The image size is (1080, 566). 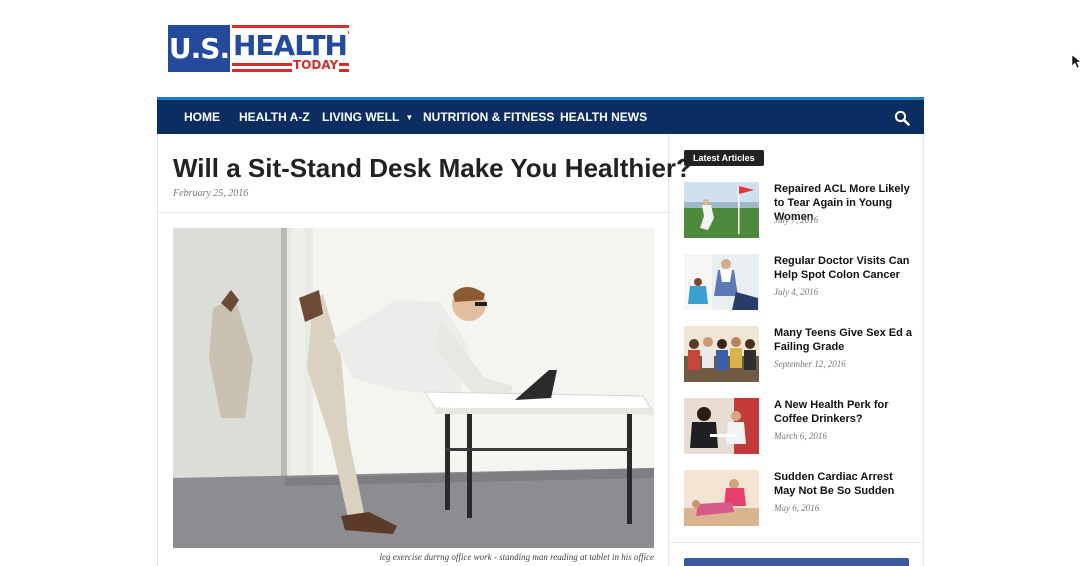 I want to click on latest-article-title: A New Health Perk for Coffee Drinkers?, so click(x=844, y=412).